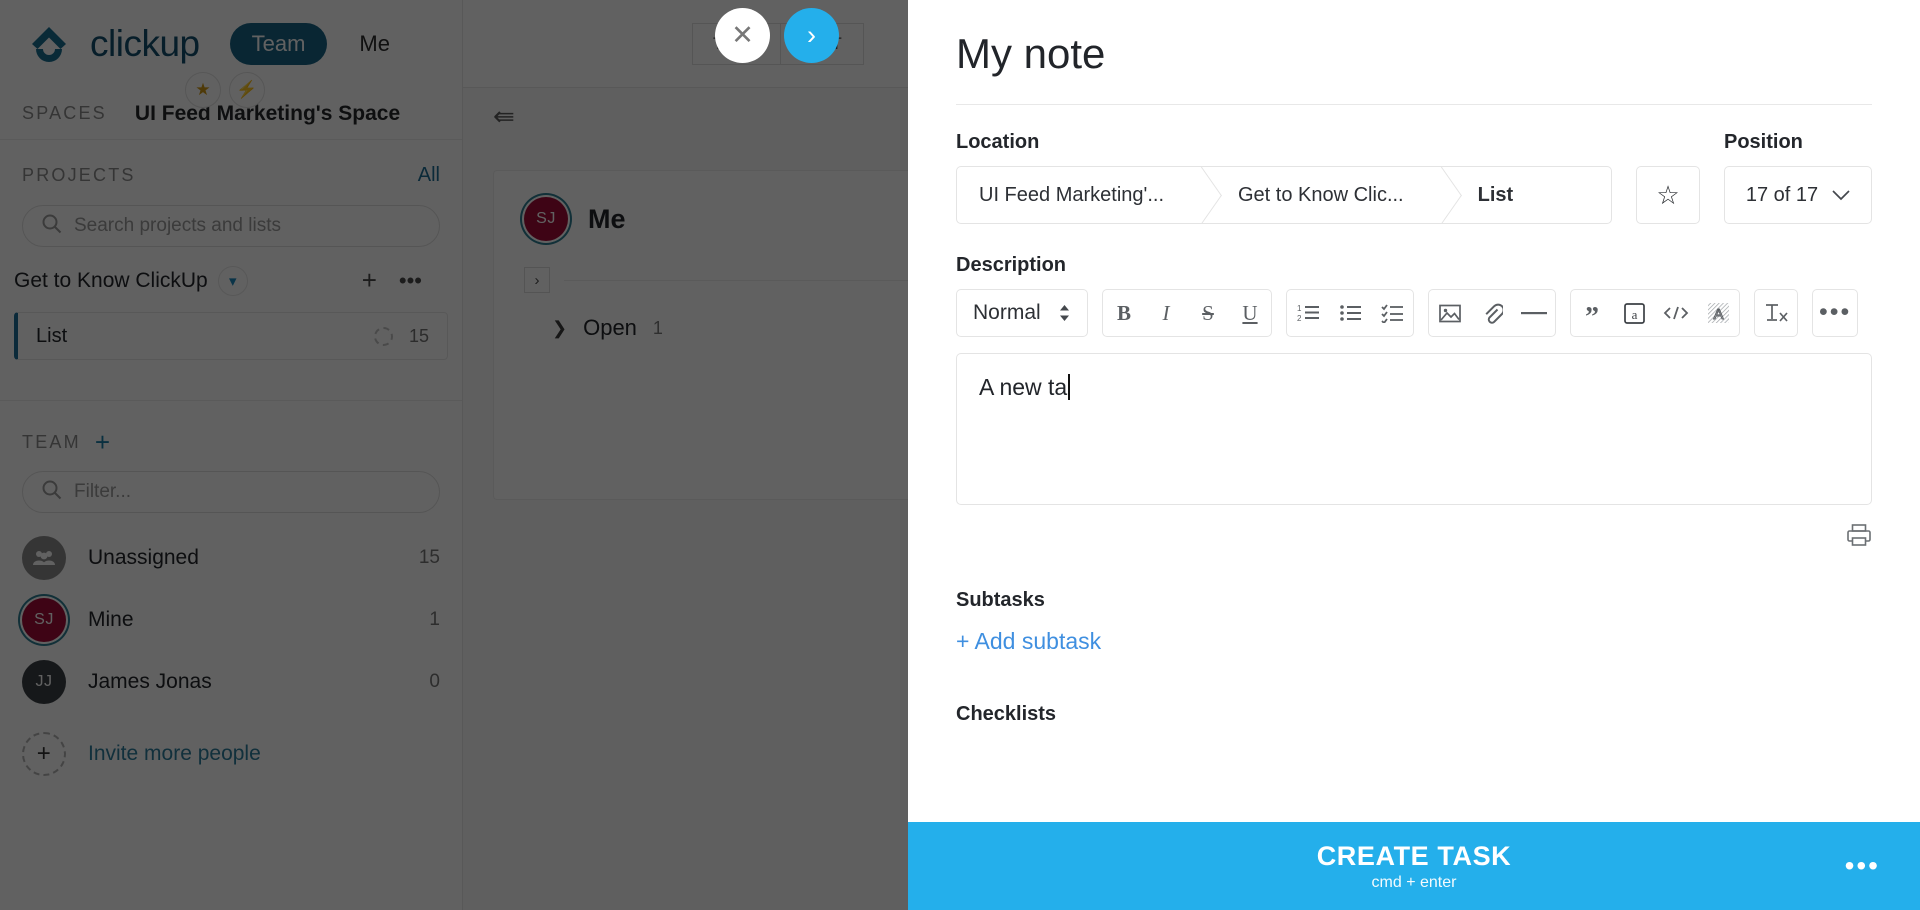  What do you see at coordinates (429, 175) in the screenshot?
I see `projects-all-link: All` at bounding box center [429, 175].